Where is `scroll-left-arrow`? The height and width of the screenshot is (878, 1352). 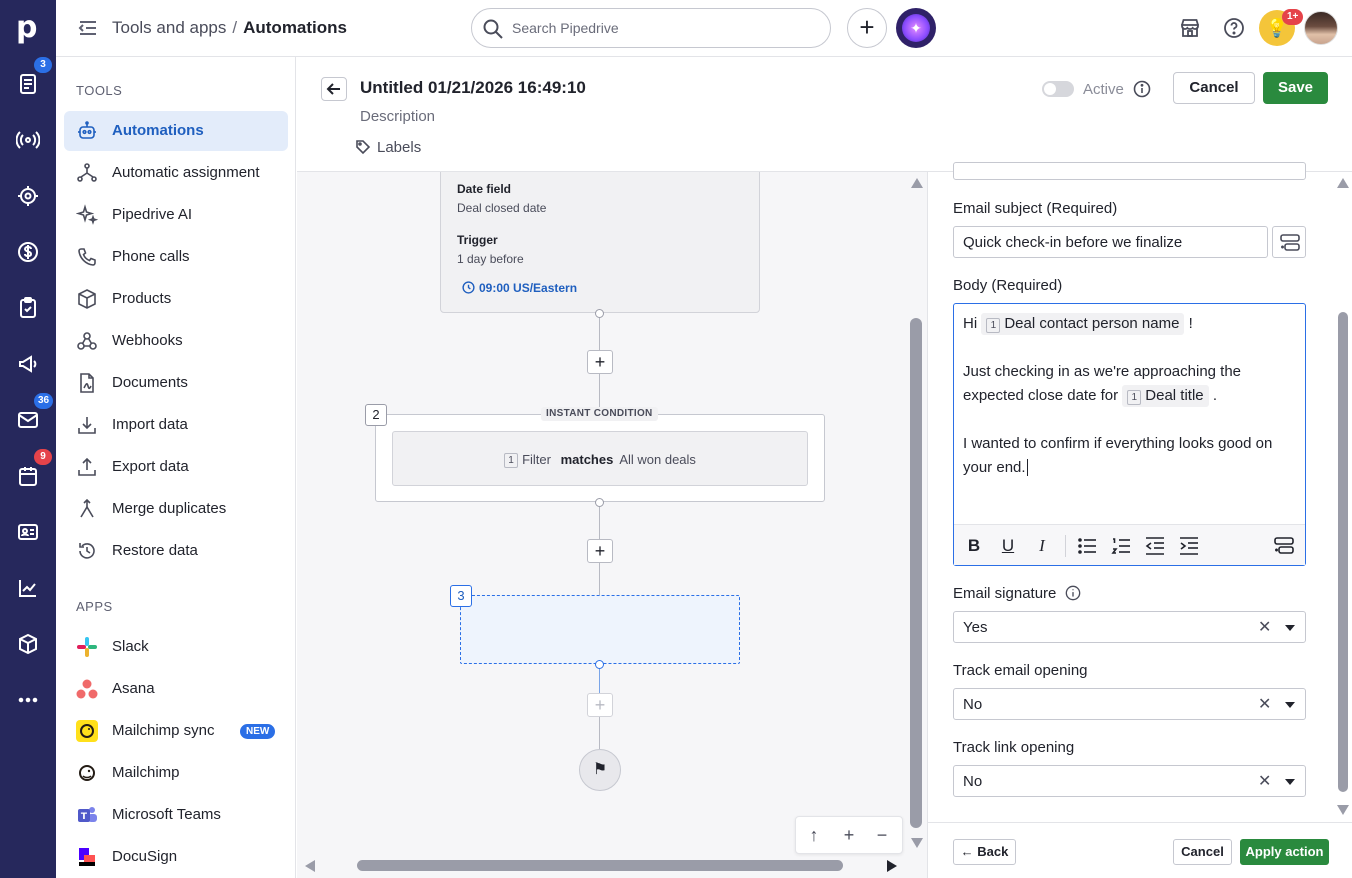
scroll-left-arrow is located at coordinates (310, 866).